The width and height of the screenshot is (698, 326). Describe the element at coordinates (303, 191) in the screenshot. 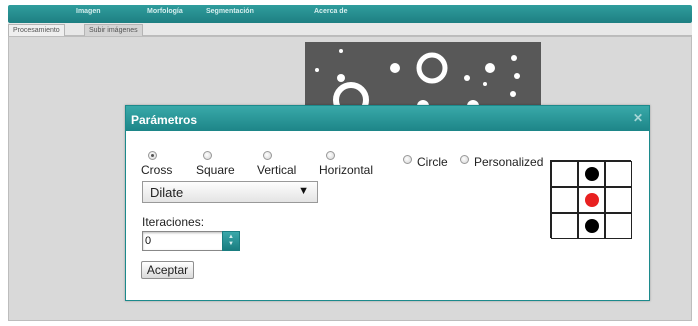

I see `dropdown-arrow-icon: ▼` at that location.